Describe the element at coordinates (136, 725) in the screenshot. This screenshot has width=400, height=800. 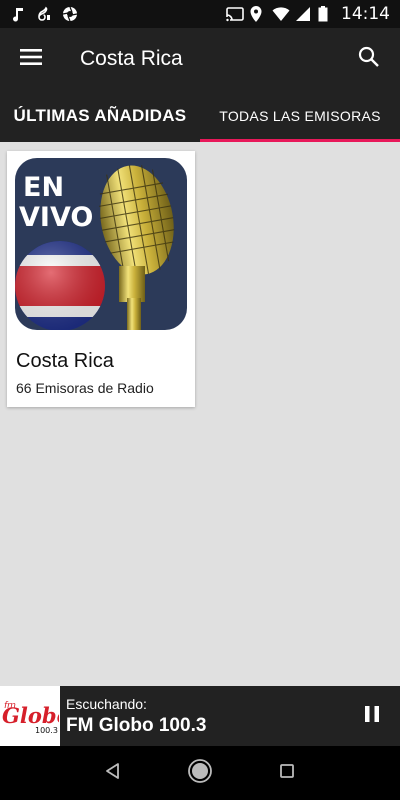
I see `player-station-name: FM Globo 100.3` at that location.